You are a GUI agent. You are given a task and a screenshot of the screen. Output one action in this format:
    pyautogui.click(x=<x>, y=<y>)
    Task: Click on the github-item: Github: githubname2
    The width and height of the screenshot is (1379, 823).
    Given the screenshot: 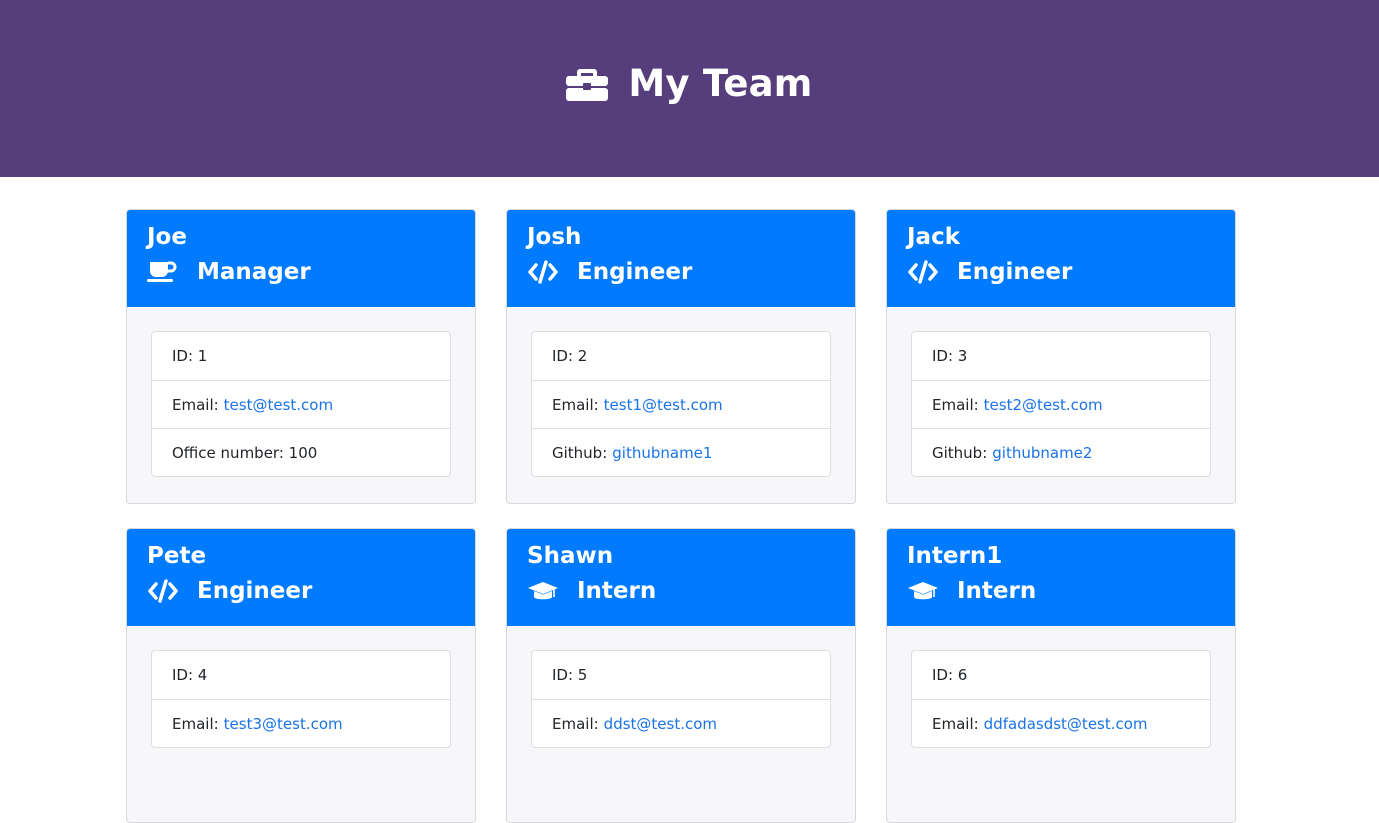 What is the action you would take?
    pyautogui.click(x=1061, y=452)
    